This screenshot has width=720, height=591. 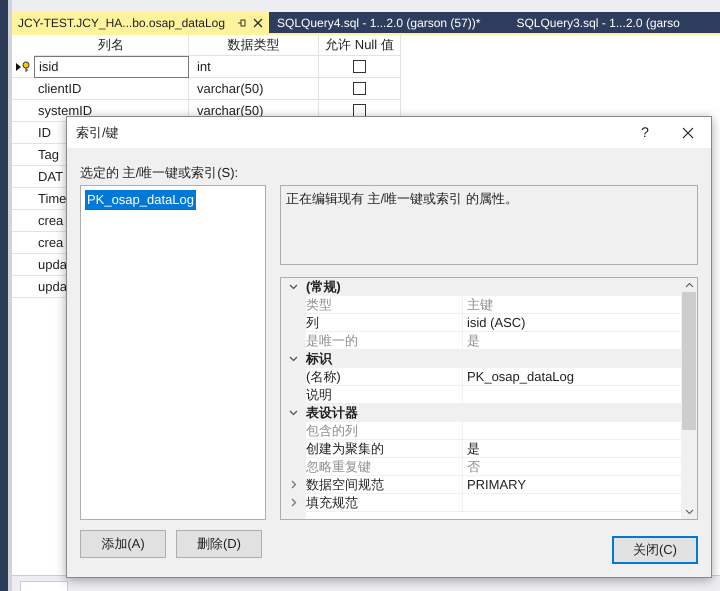 What do you see at coordinates (384, 449) in the screenshot?
I see `property-name: 创建为聚集的` at bounding box center [384, 449].